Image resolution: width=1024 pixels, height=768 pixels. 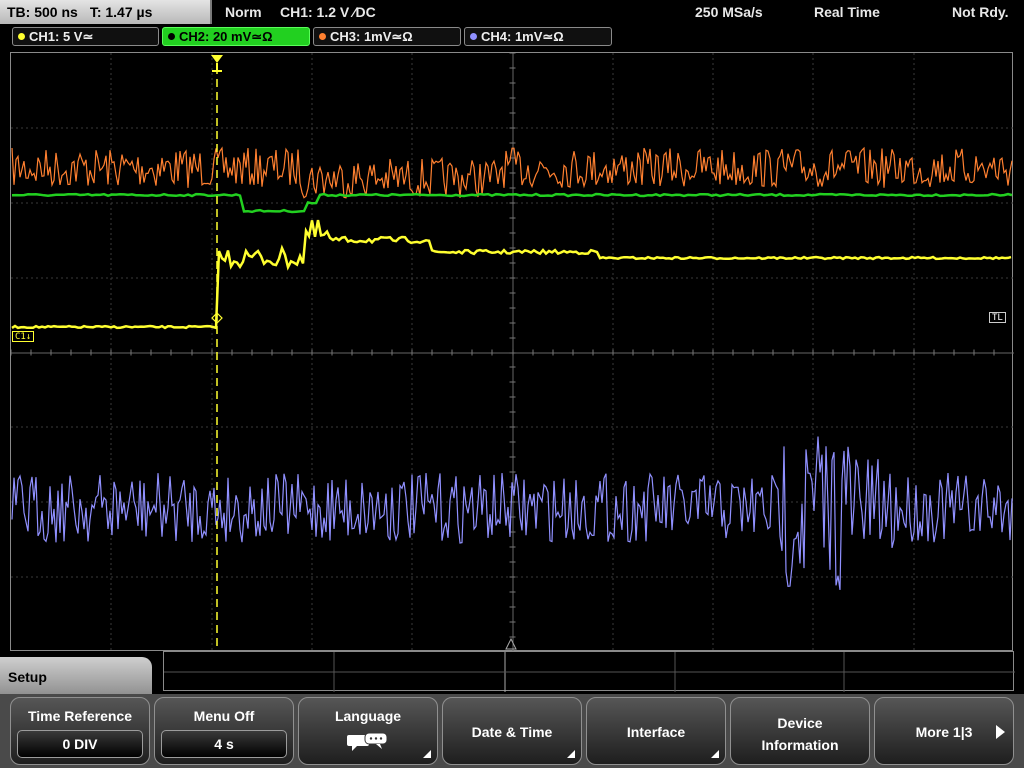 I want to click on interface-label: Interface, so click(x=656, y=732).